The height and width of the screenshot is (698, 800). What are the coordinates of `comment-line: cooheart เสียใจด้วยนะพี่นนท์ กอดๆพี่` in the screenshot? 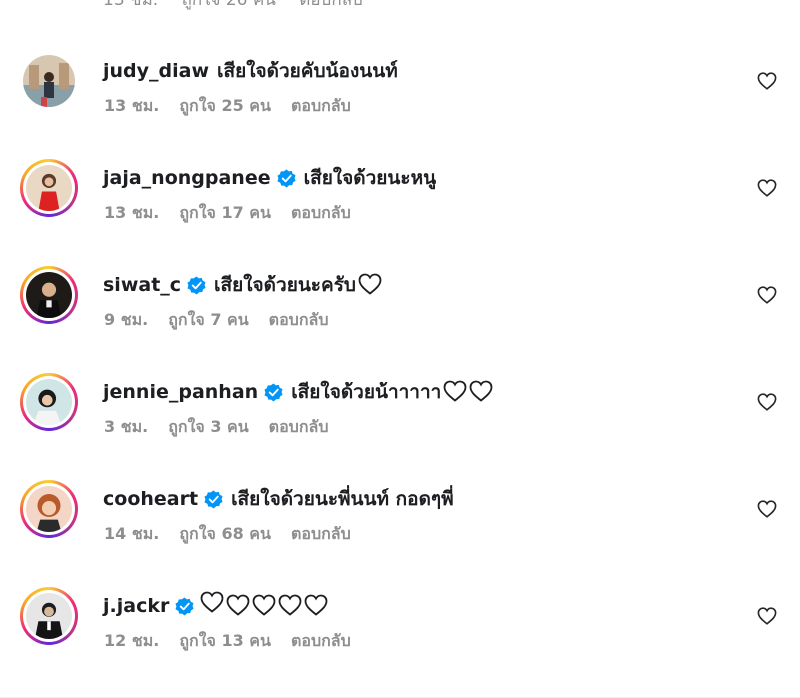 It's located at (278, 499).